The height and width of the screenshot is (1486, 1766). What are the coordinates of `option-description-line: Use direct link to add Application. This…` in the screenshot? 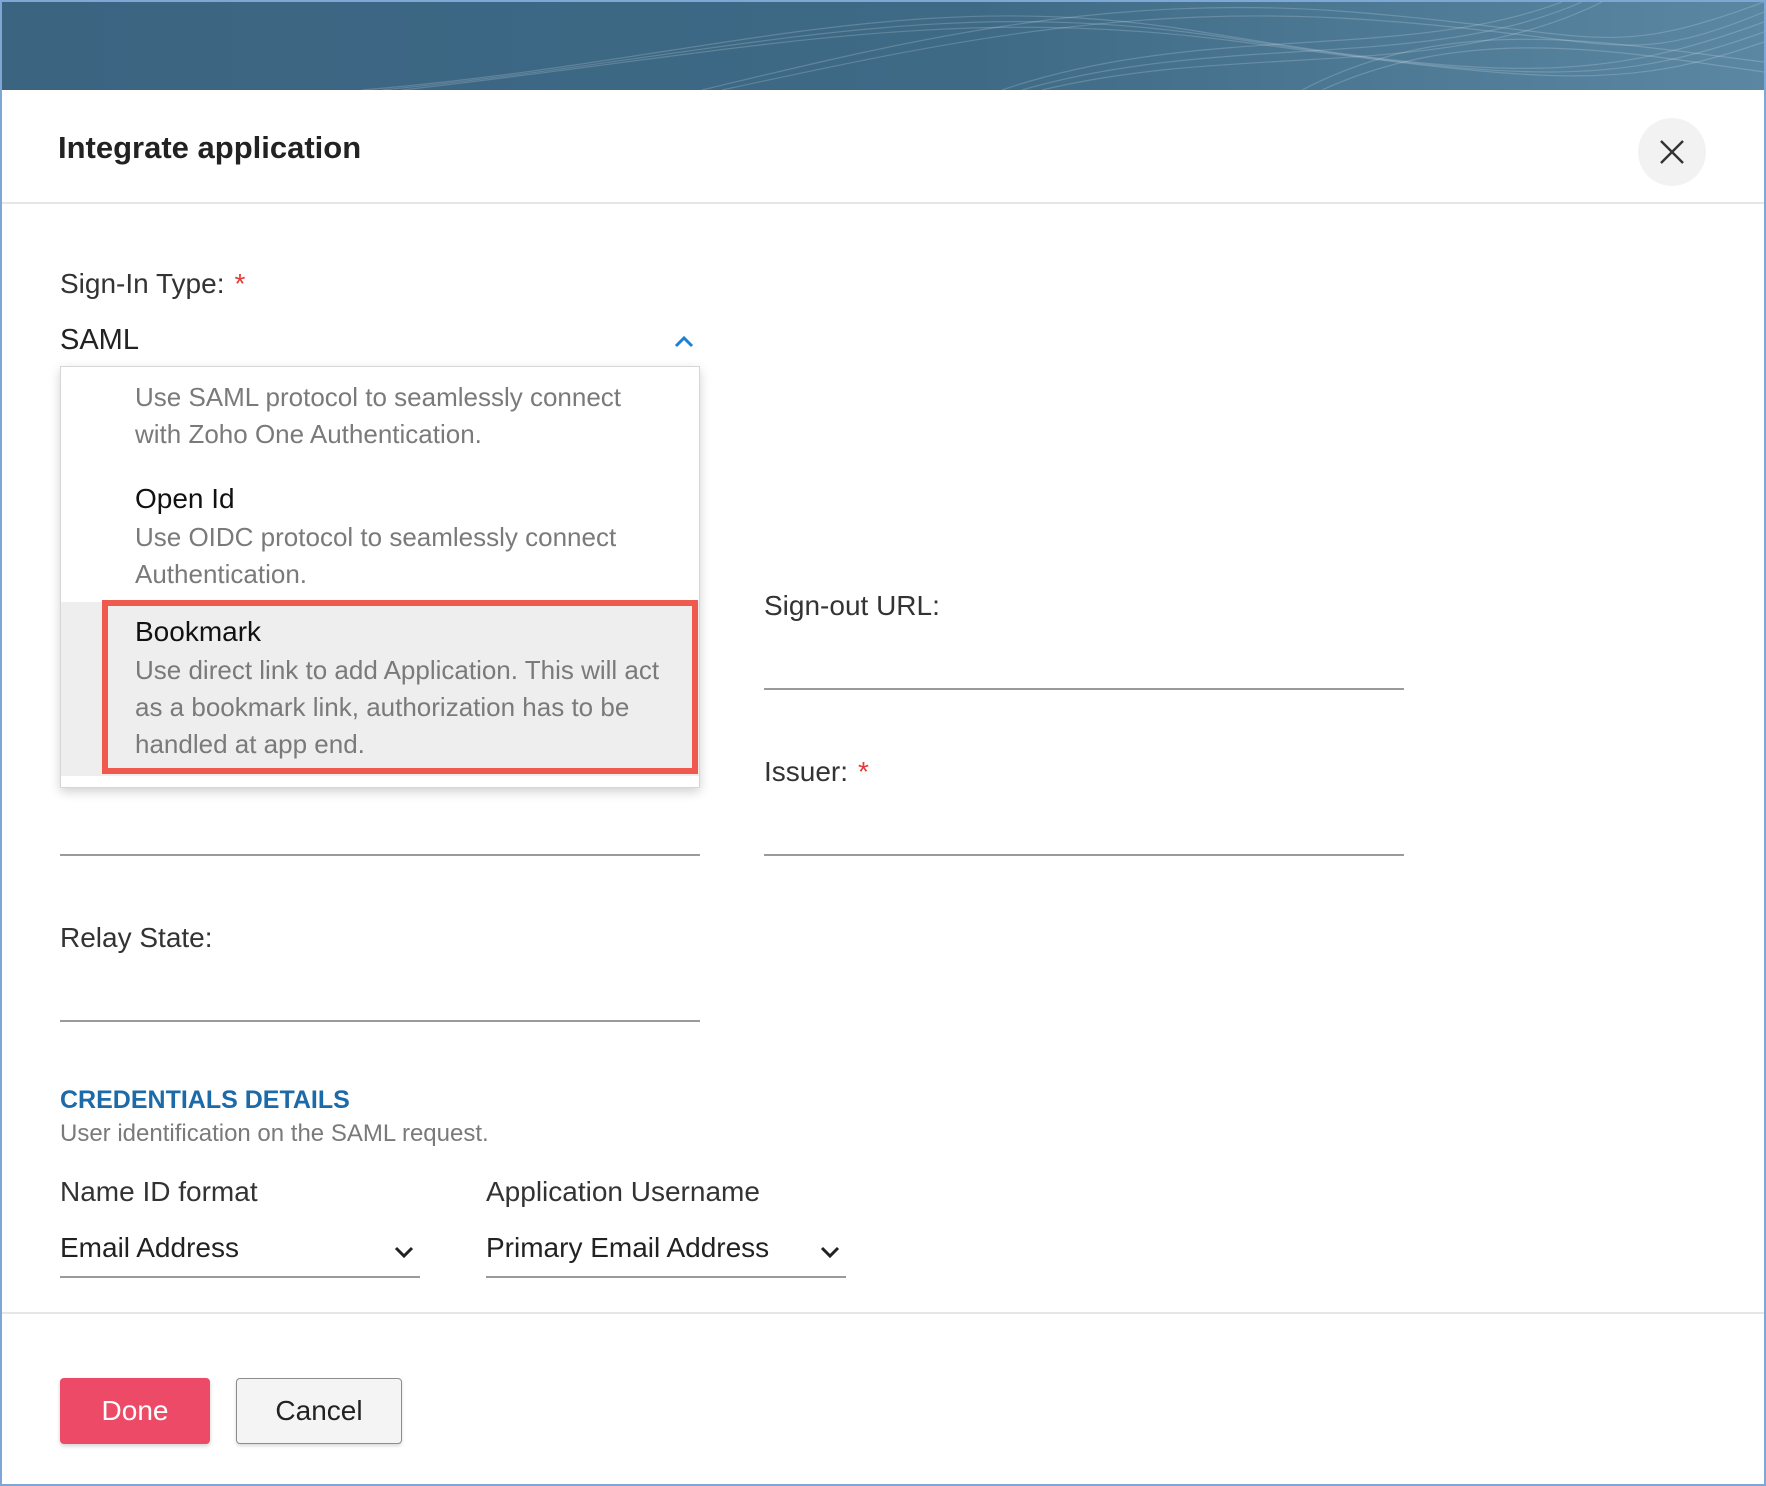 It's located at (397, 670).